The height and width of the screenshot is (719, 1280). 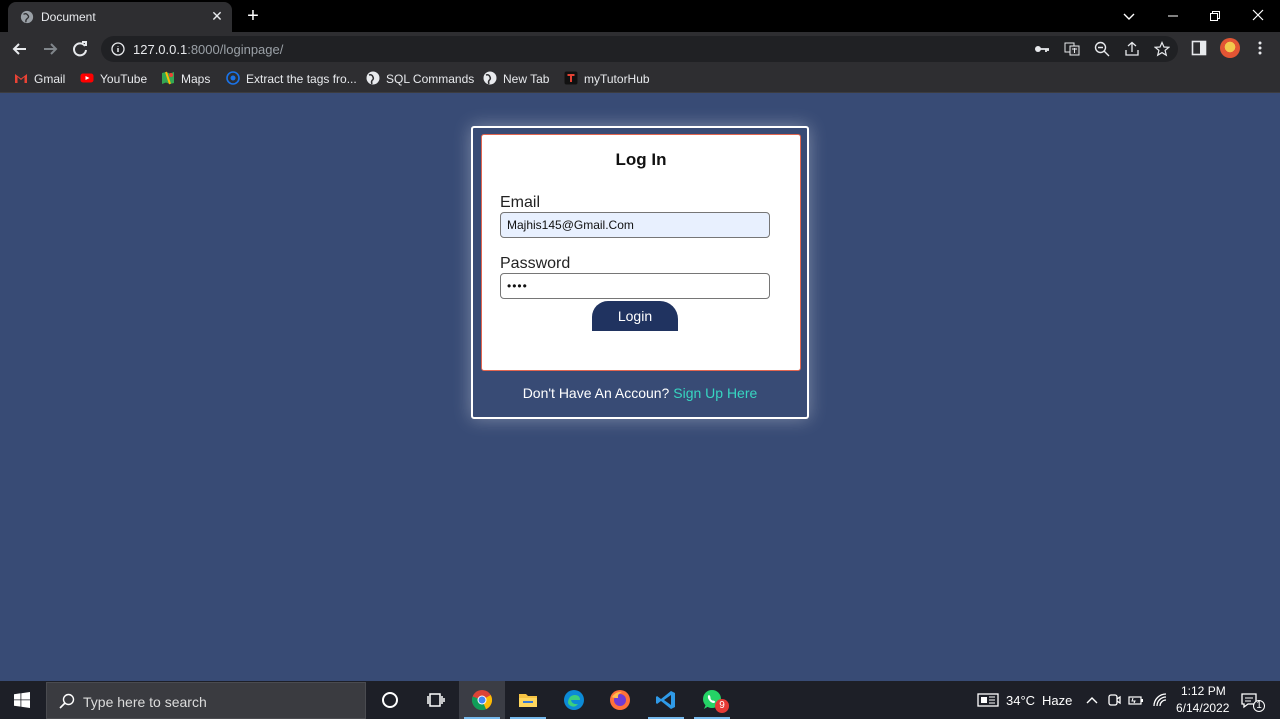 I want to click on browser-tab-strip: Document ✕ +, so click(x=640, y=16).